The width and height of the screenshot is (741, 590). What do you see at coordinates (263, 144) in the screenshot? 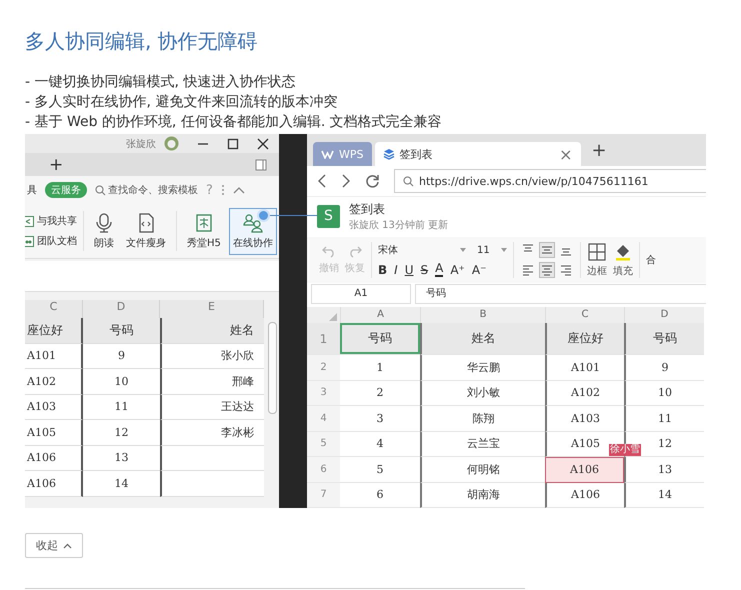
I see `close-icon` at bounding box center [263, 144].